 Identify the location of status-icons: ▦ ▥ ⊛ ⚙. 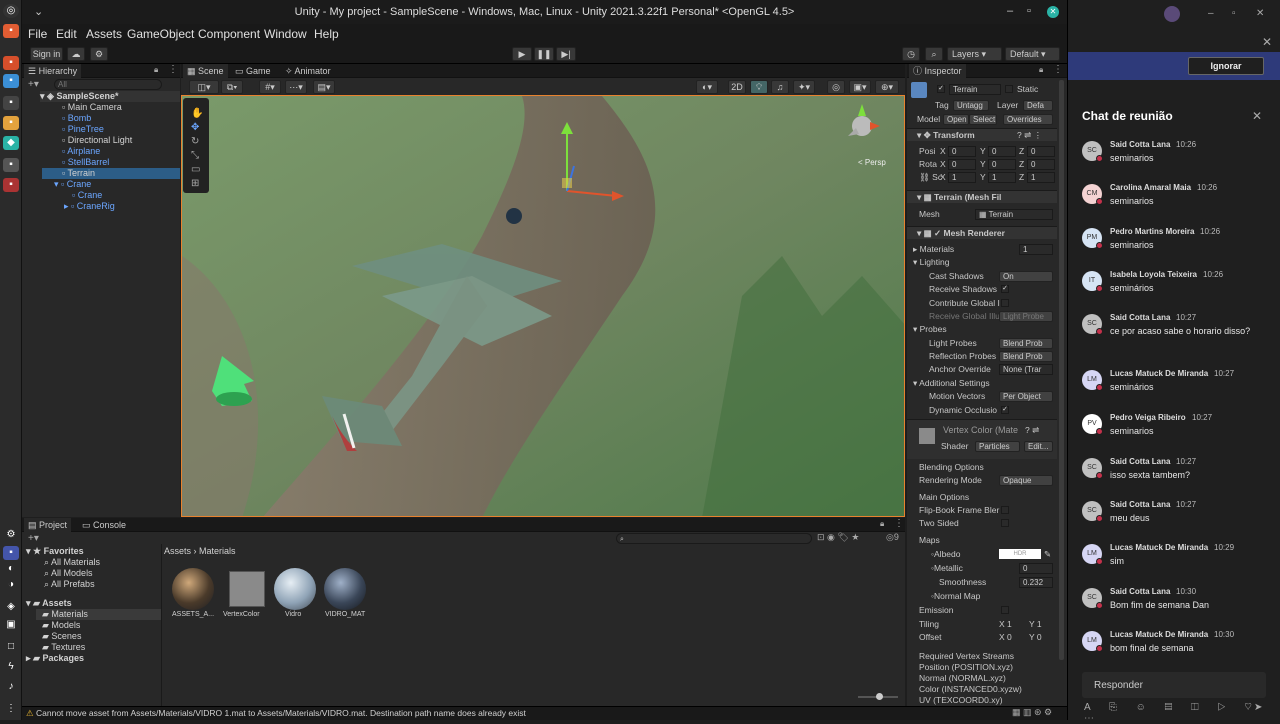
(1032, 712).